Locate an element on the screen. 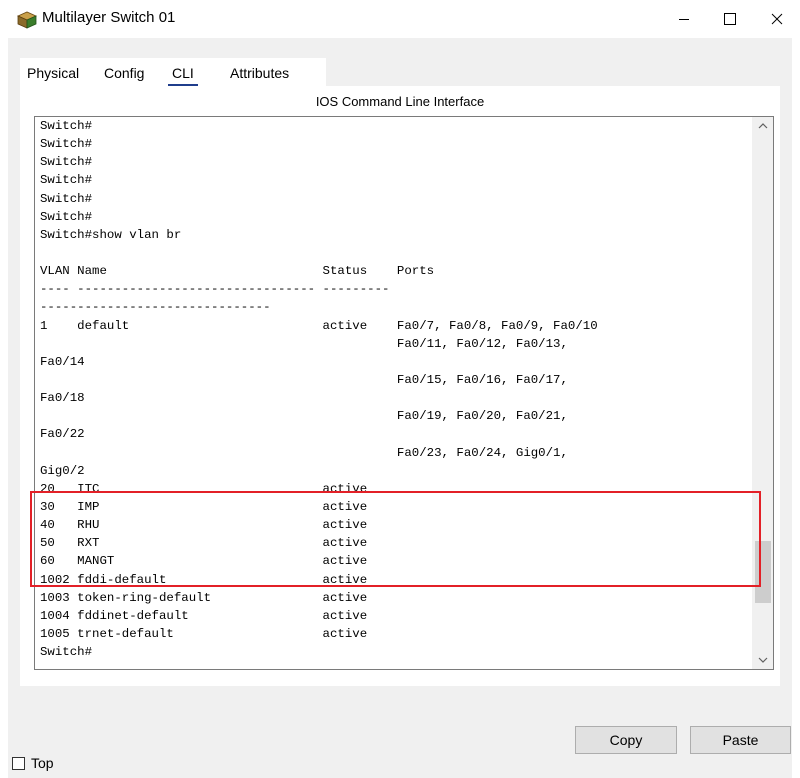 The width and height of the screenshot is (800, 778). scroll-up-button is located at coordinates (763, 126).